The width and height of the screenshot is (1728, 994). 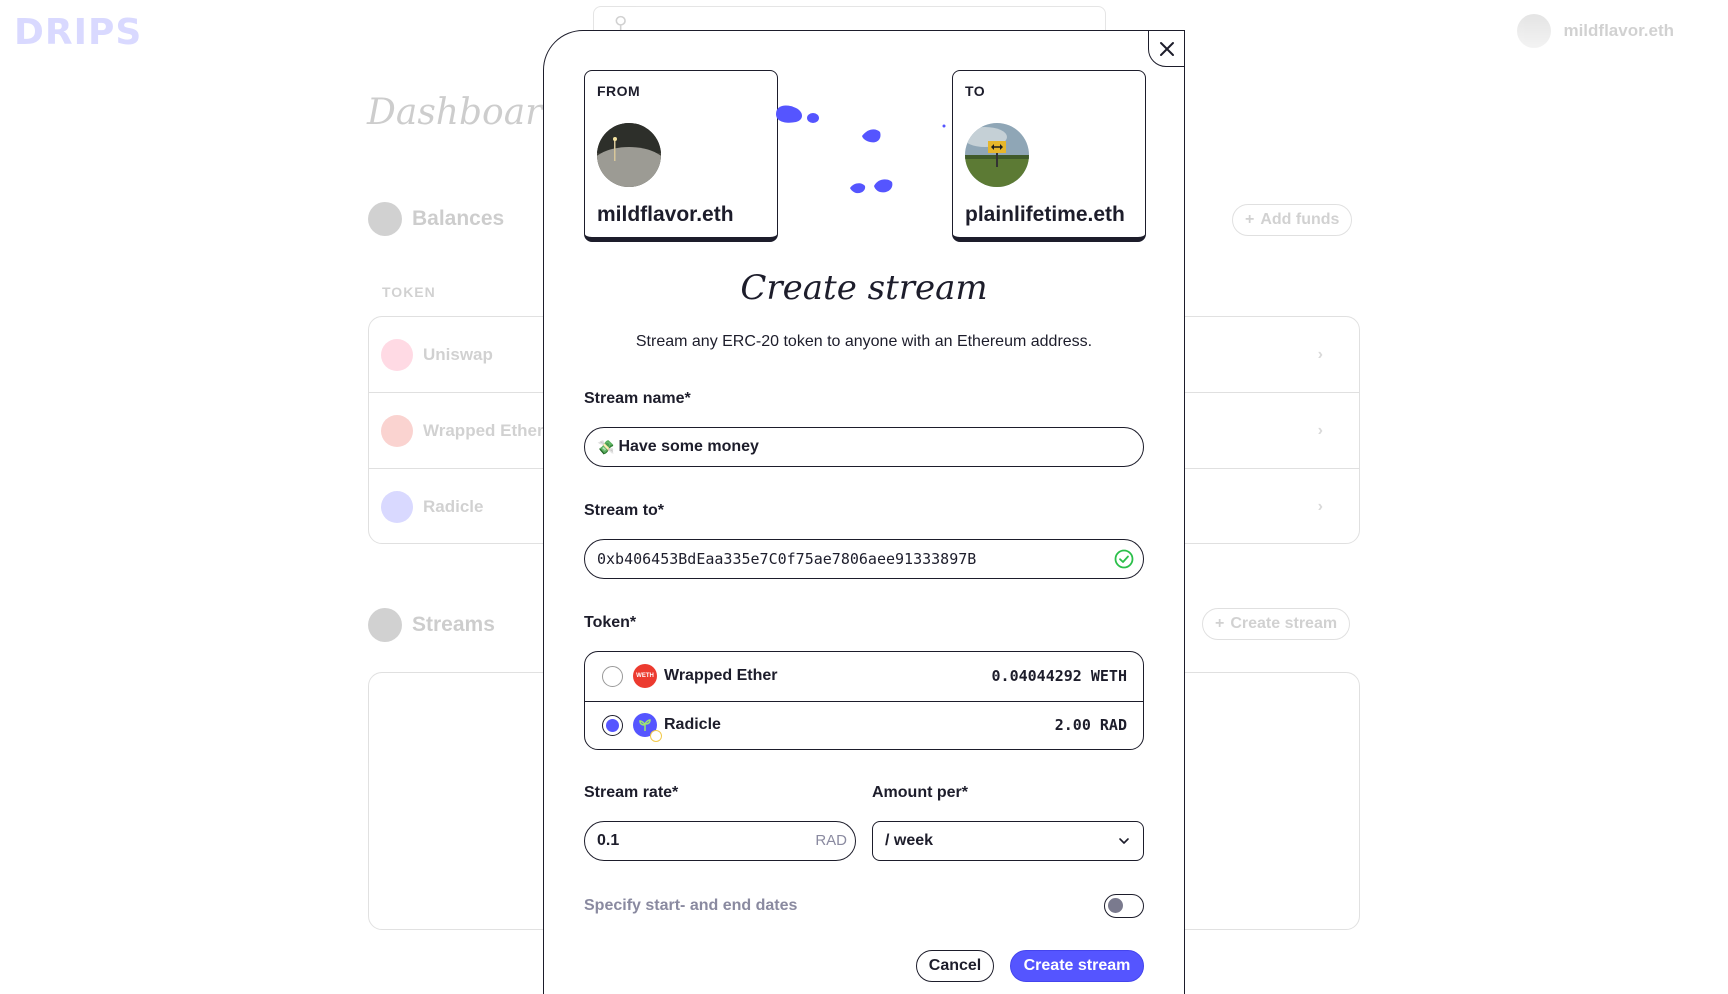 What do you see at coordinates (385, 219) in the screenshot?
I see `balances-icon` at bounding box center [385, 219].